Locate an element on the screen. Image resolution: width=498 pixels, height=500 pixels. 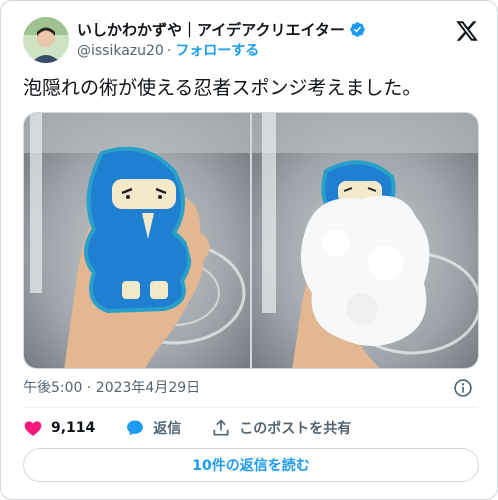
reply-button: 返信 is located at coordinates (153, 428).